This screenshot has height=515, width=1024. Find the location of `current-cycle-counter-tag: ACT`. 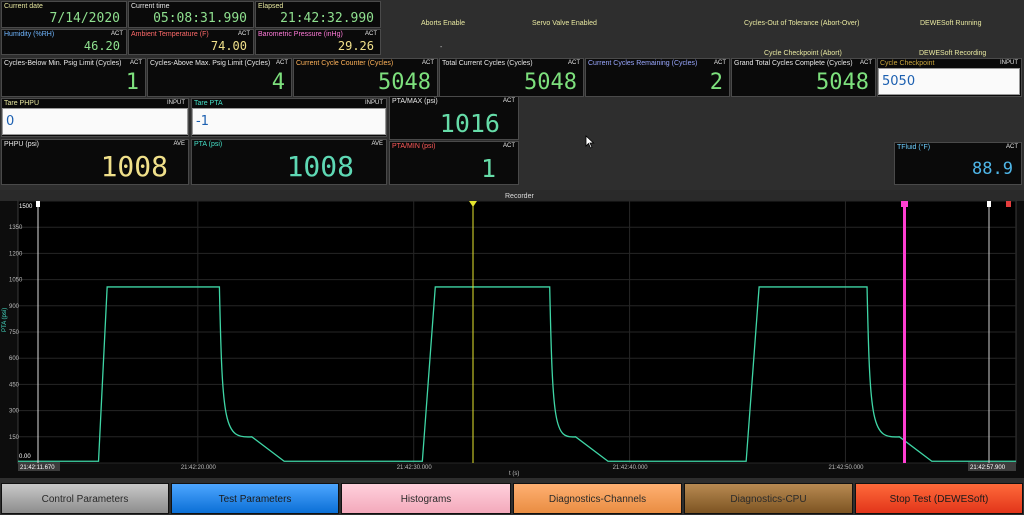

current-cycle-counter-tag: ACT is located at coordinates (428, 63).